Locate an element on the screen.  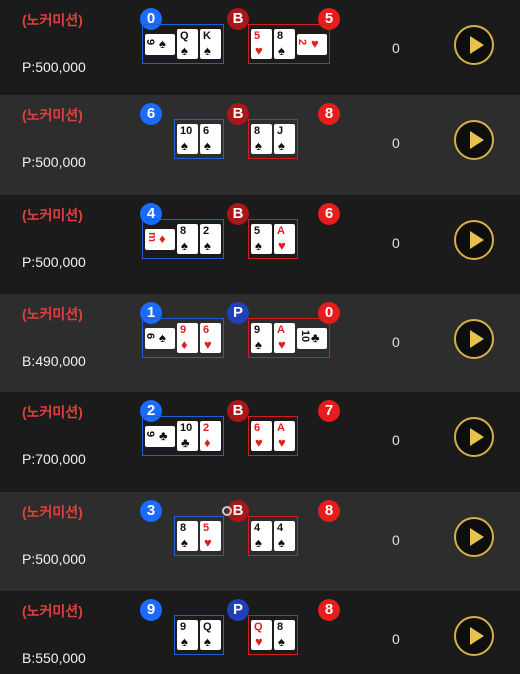
card-rank: 2 is located at coordinates (302, 41).